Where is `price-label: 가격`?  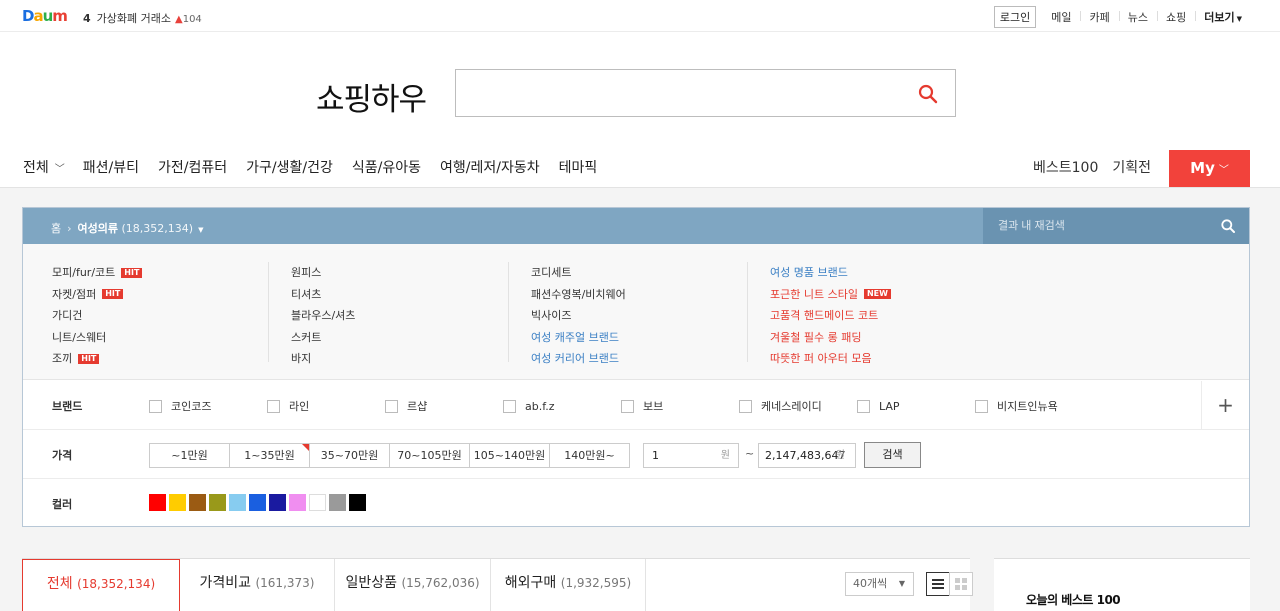 price-label: 가격 is located at coordinates (62, 455).